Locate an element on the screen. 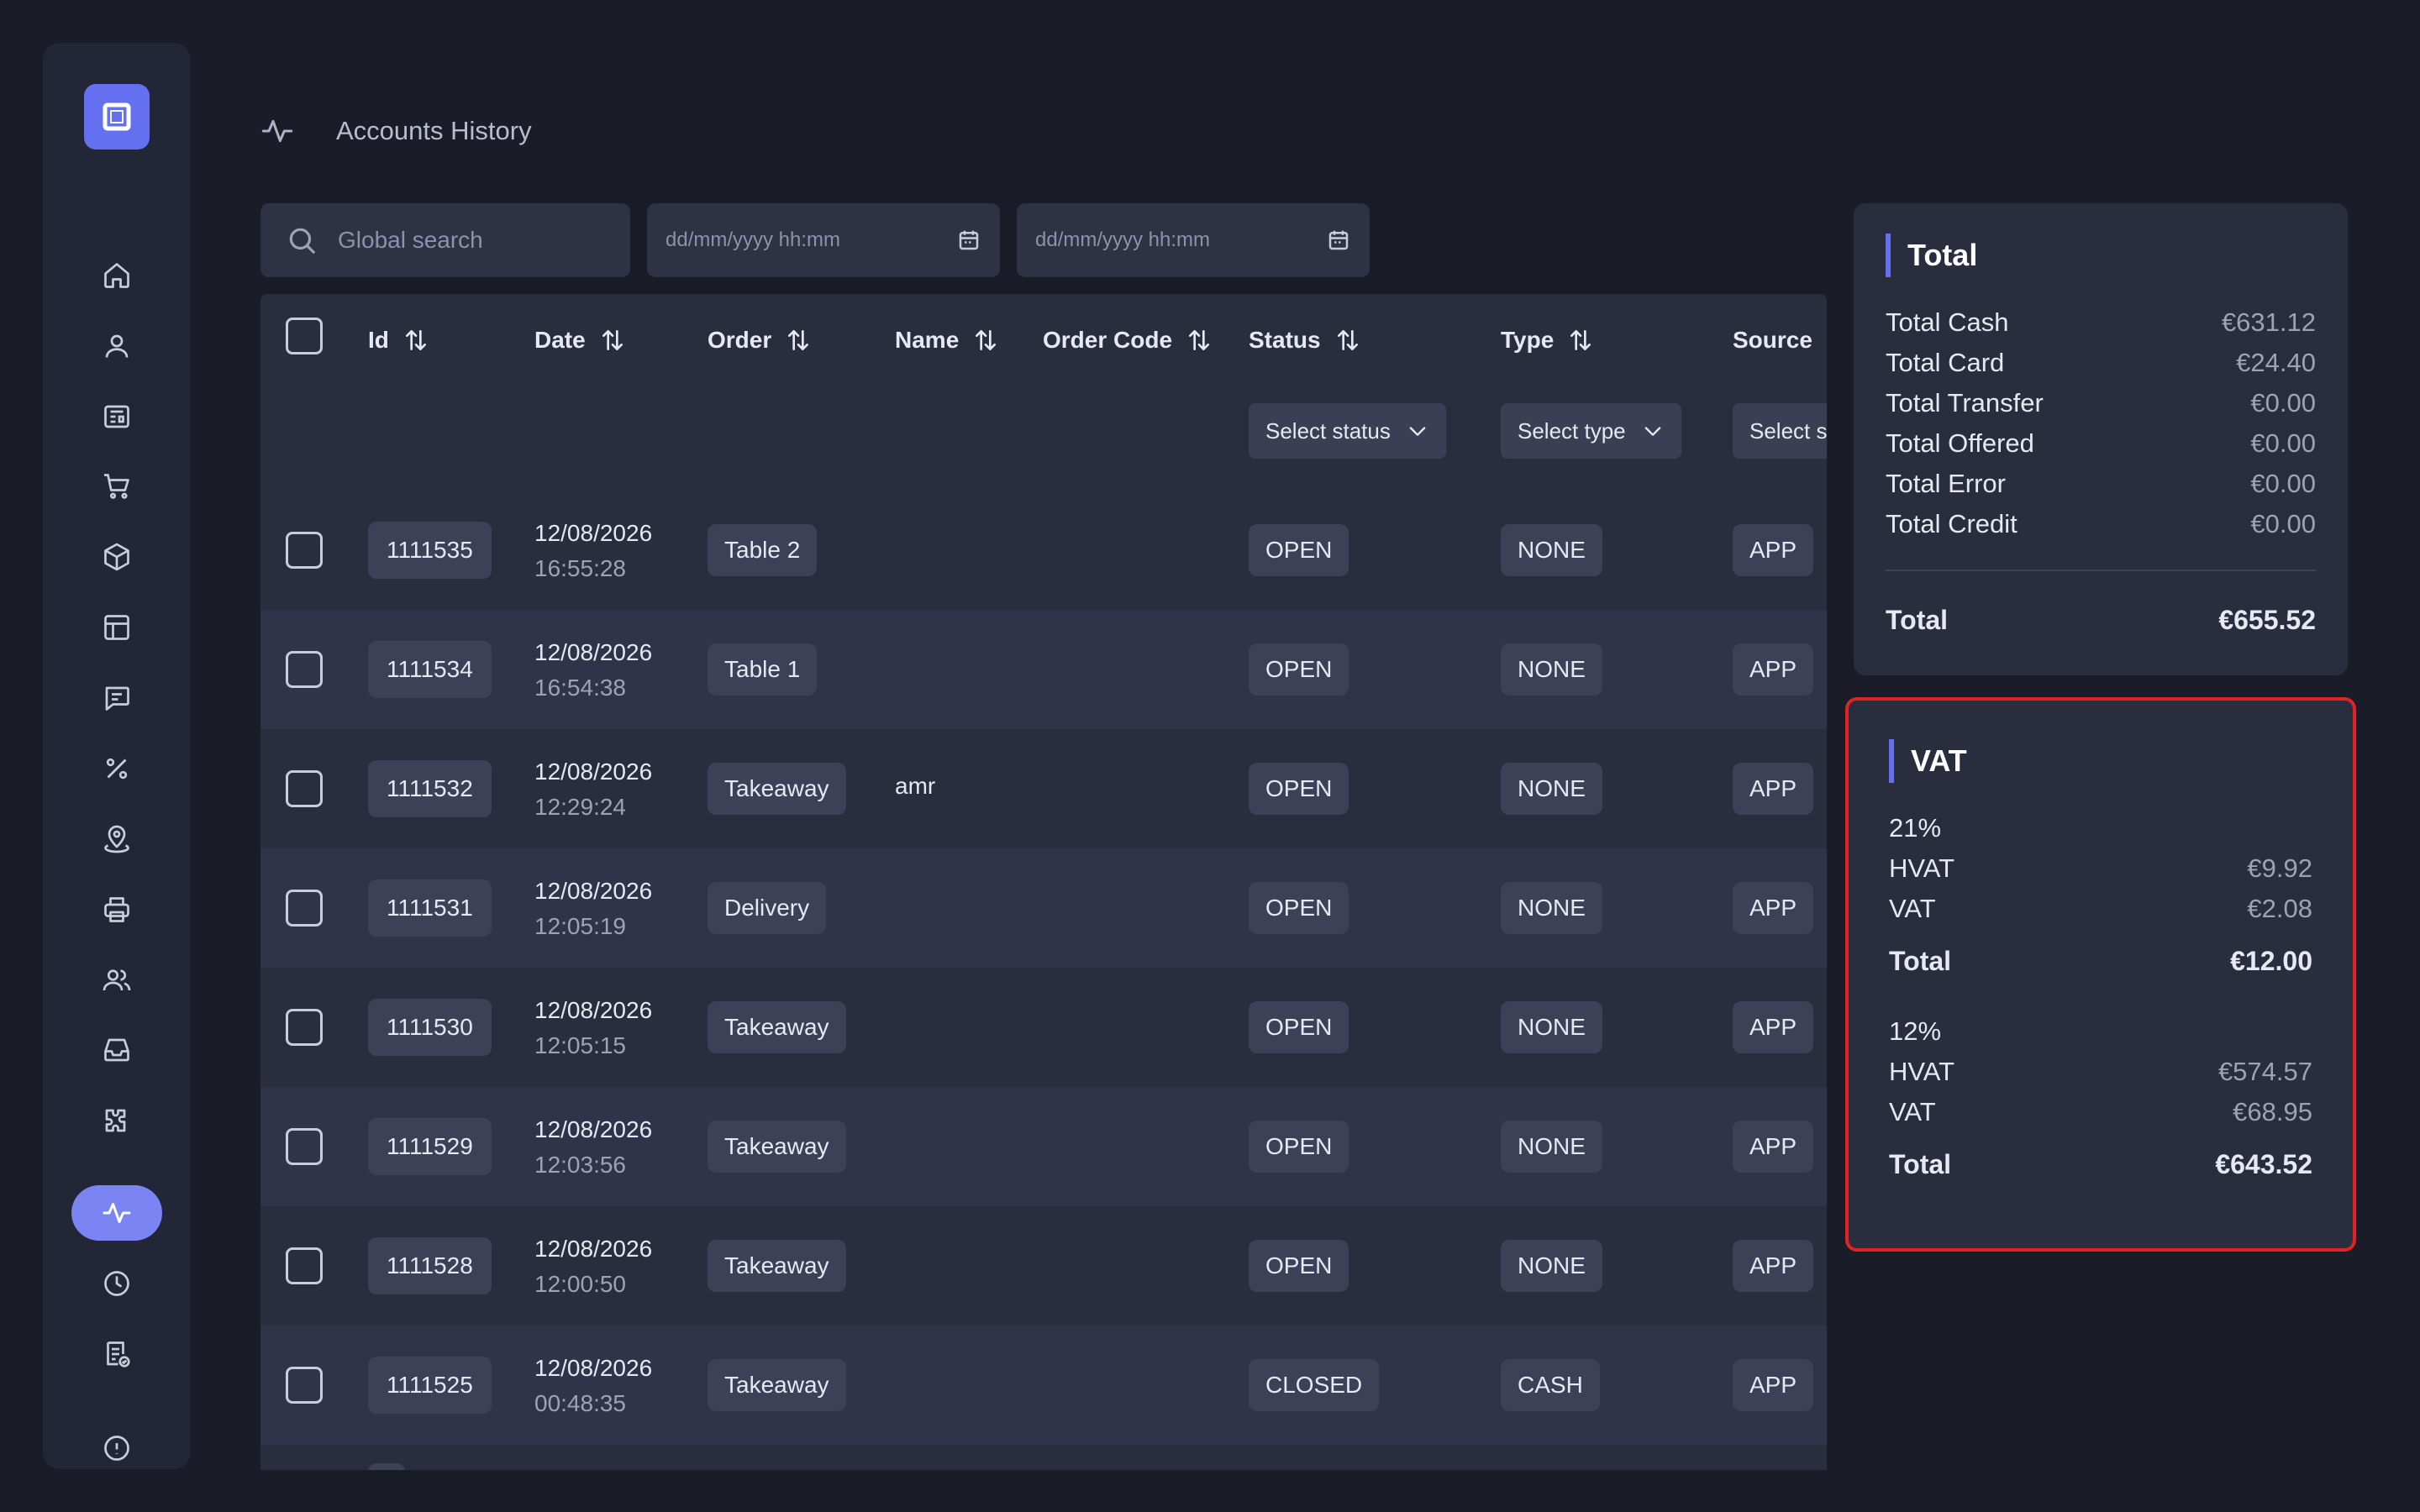  date-cell: 12/08/2026 12:29:24 is located at coordinates (593, 789).